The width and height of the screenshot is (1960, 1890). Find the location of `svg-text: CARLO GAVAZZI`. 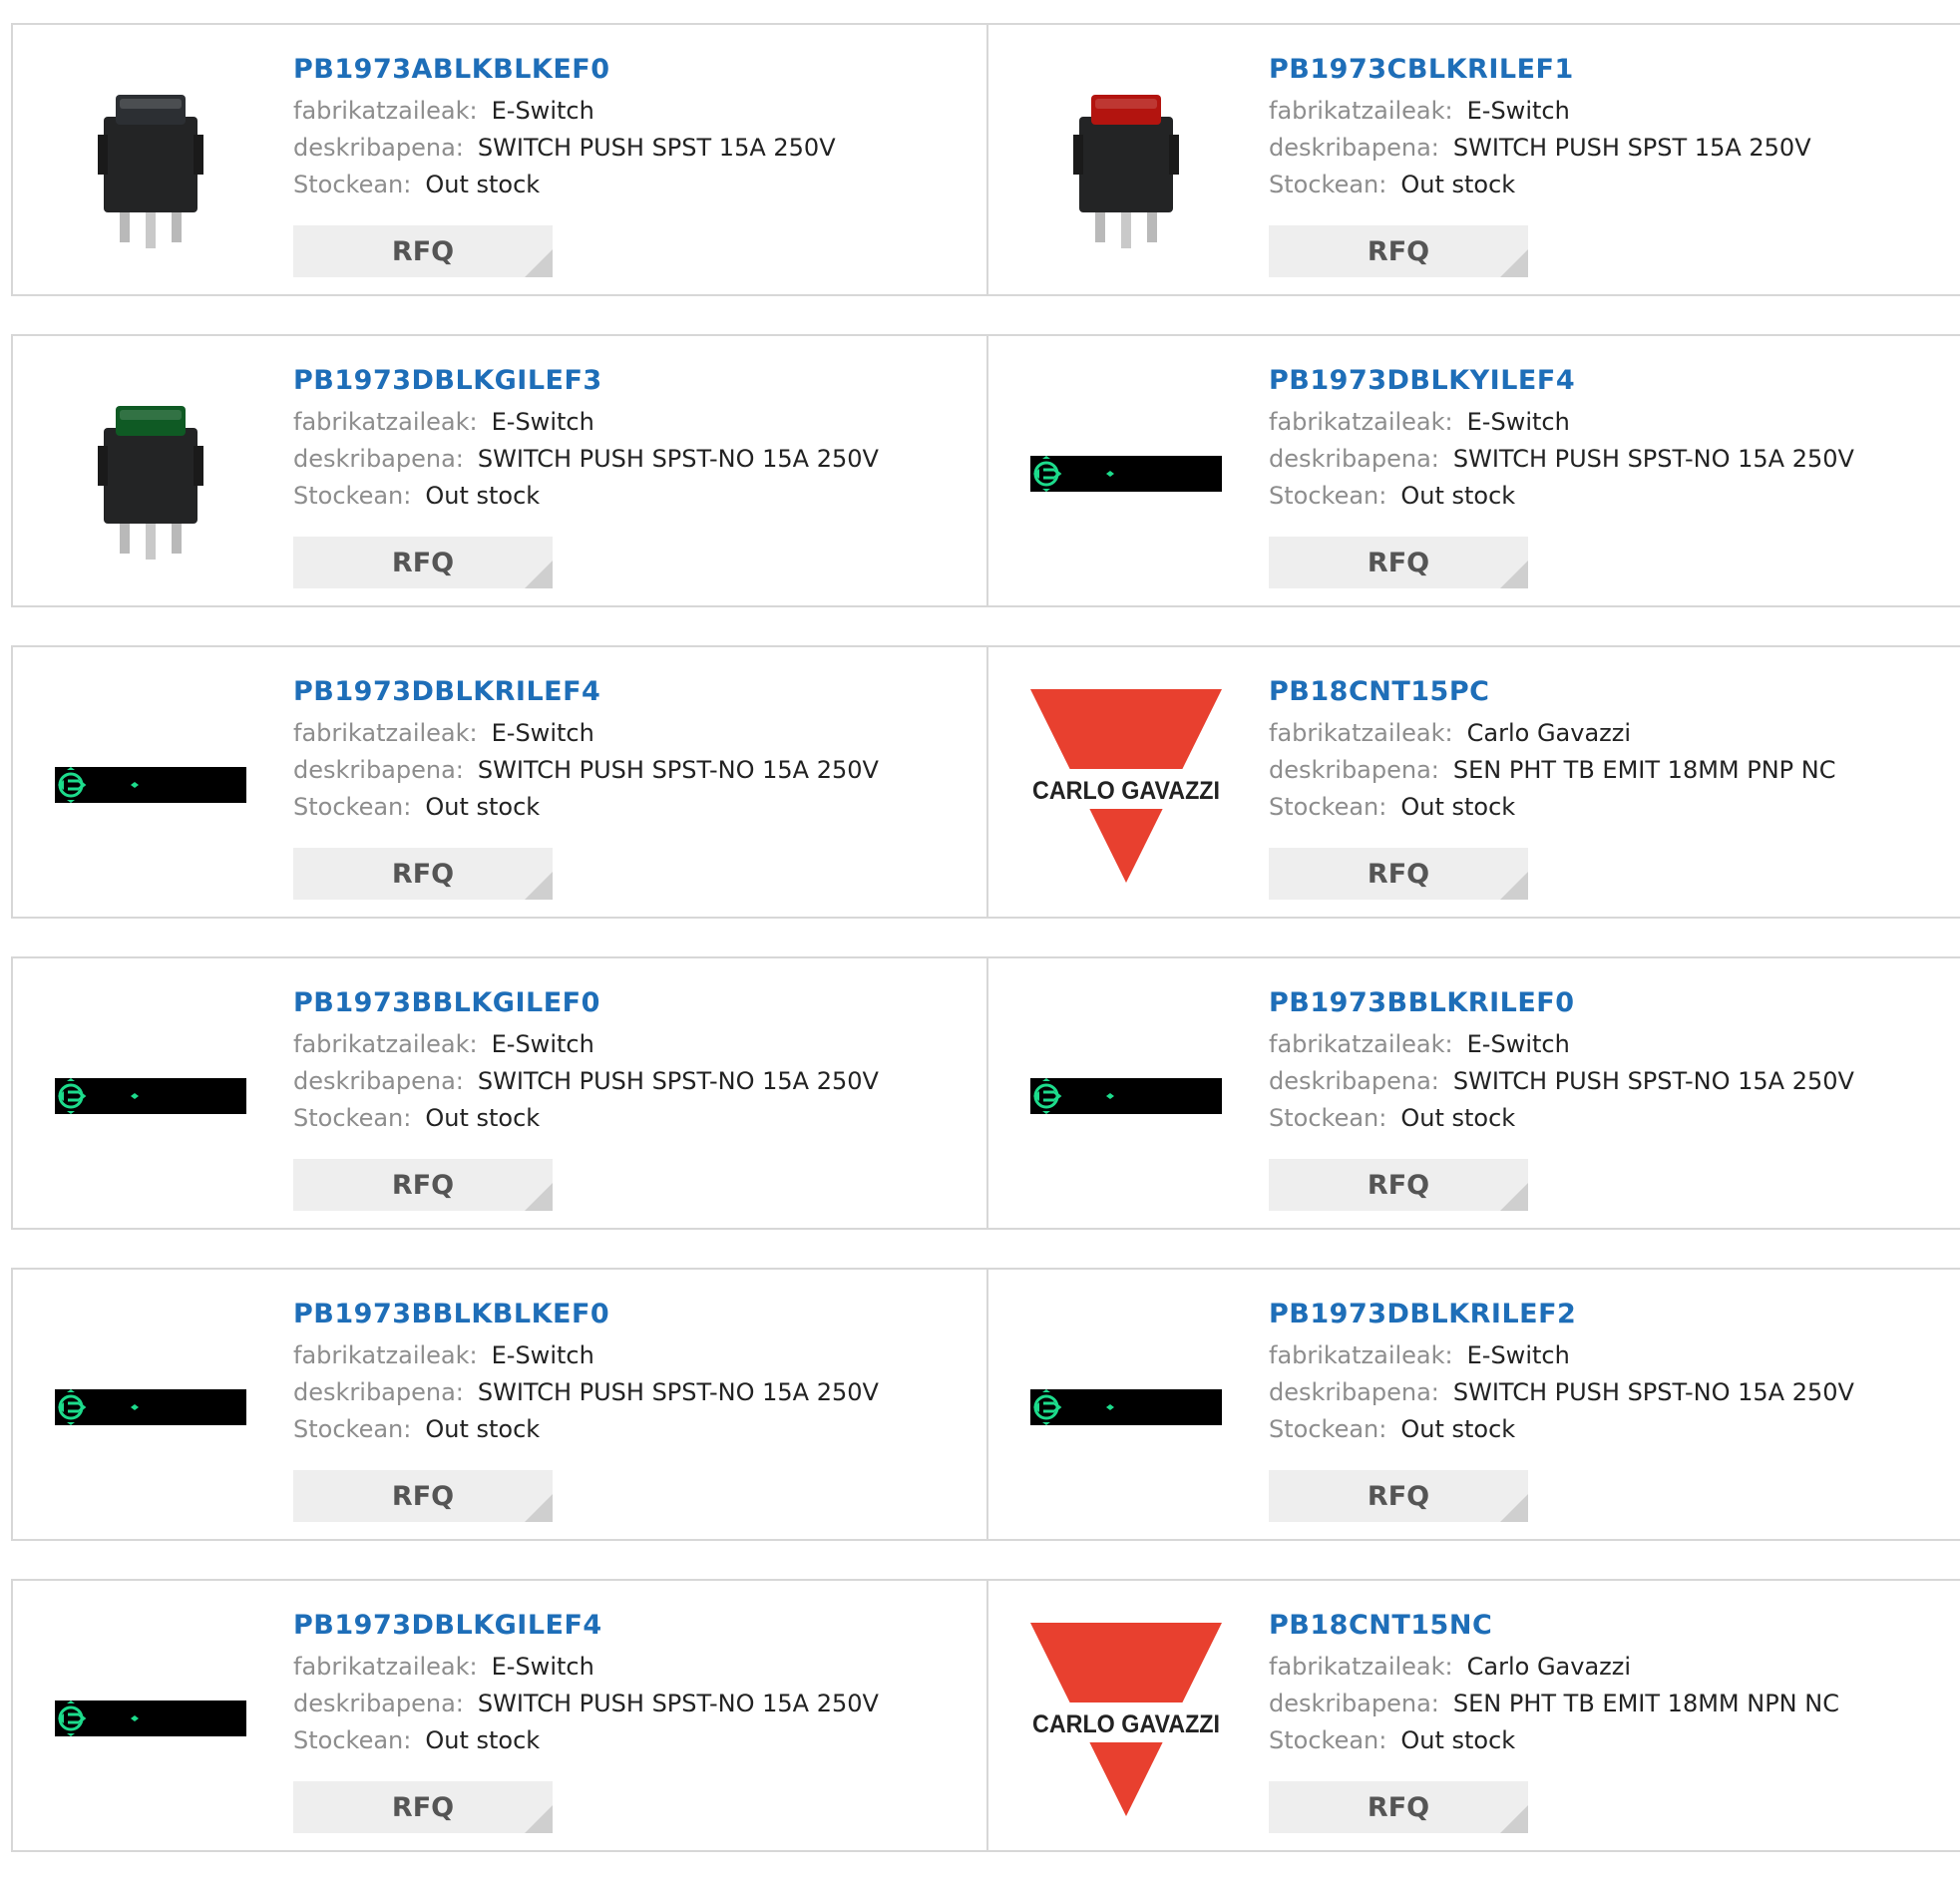

svg-text: CARLO GAVAZZI is located at coordinates (1126, 791).